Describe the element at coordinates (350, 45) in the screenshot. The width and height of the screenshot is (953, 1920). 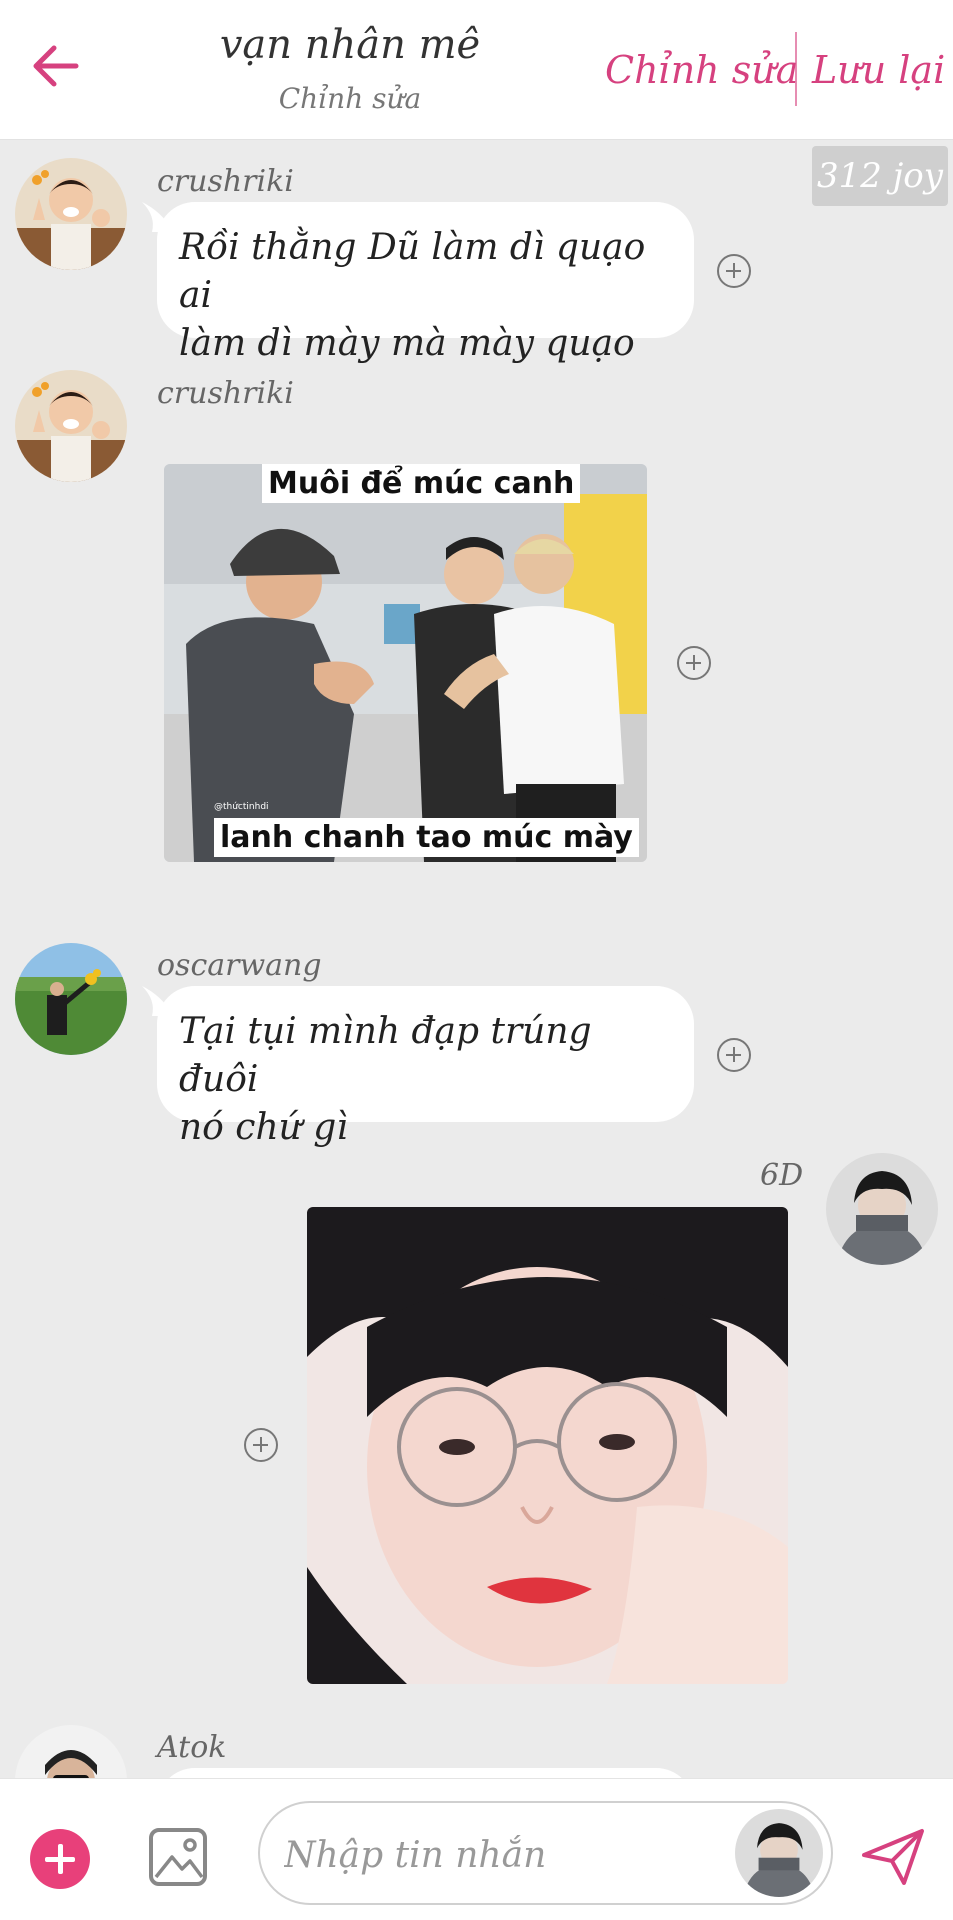
I see `chat-title: vạn nhân mê` at that location.